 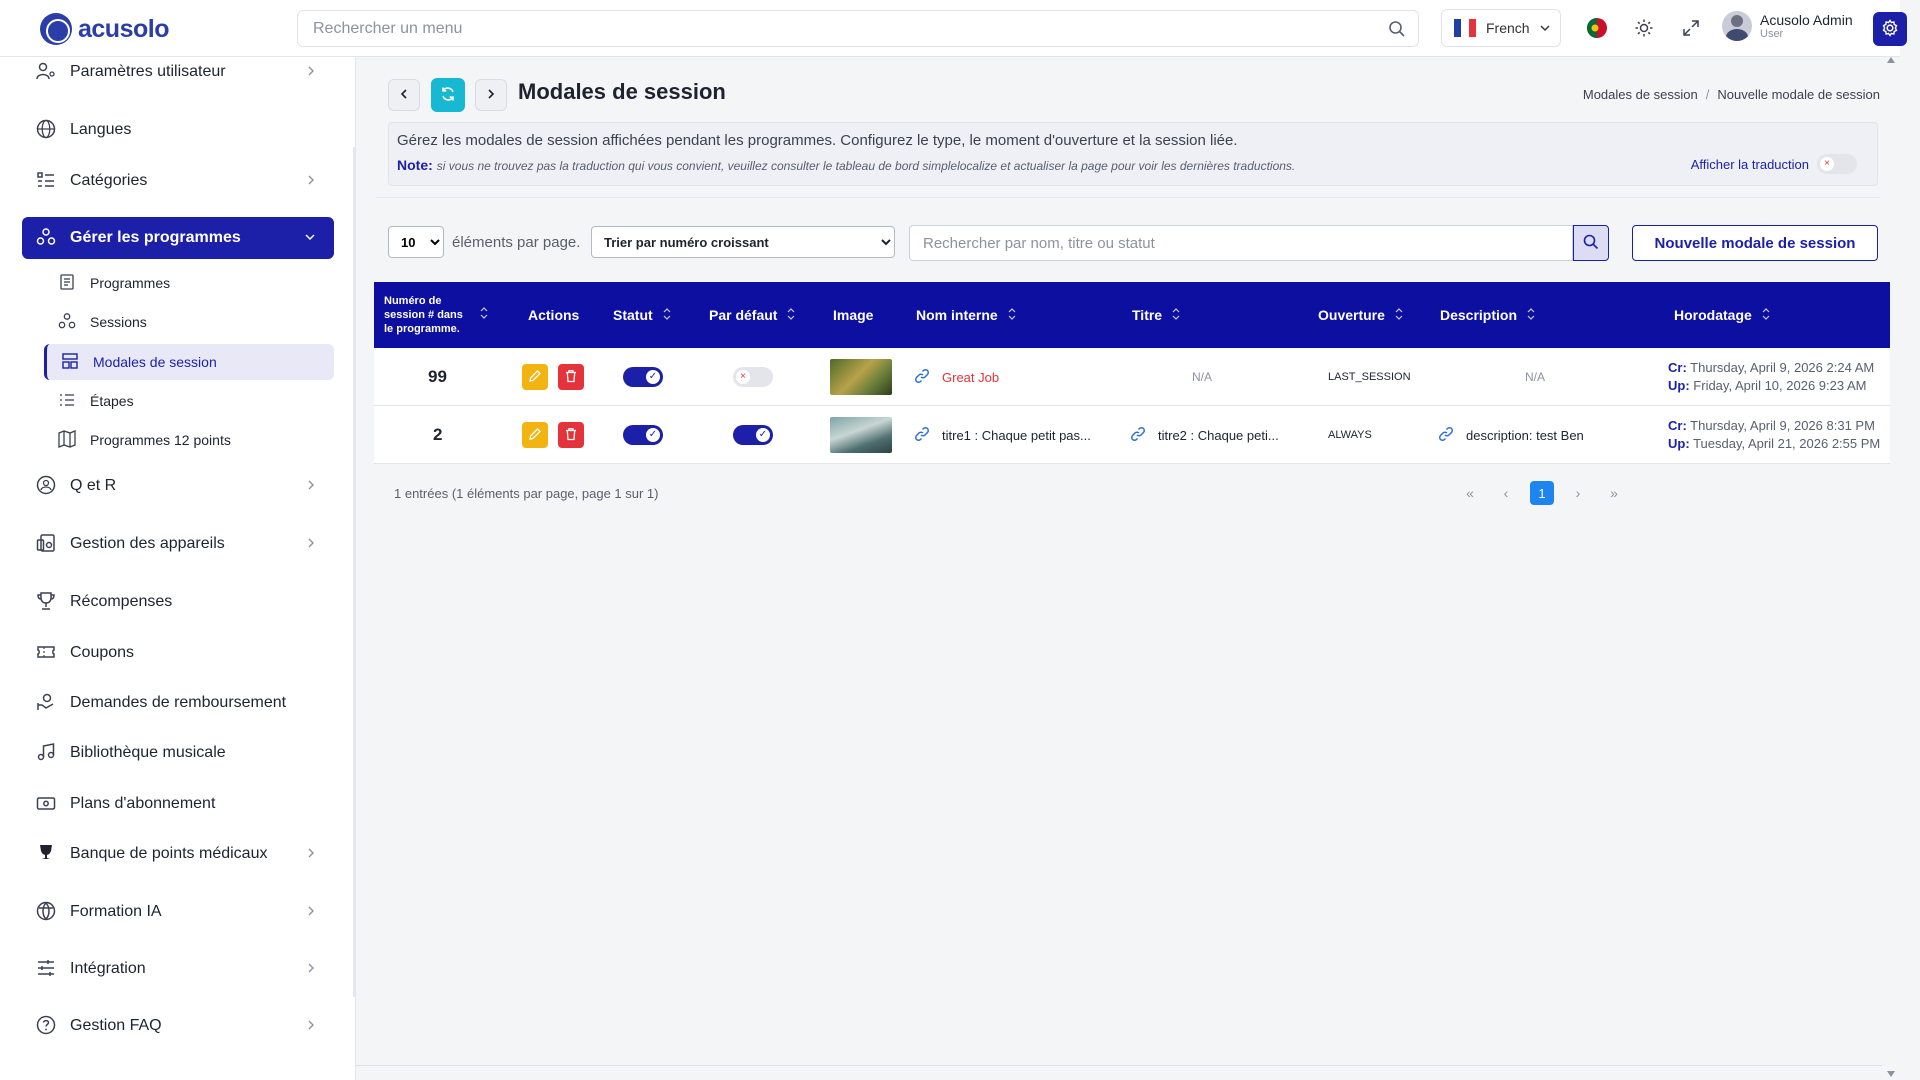 I want to click on sidebar-item-manage-programs: Gérer les programmes, so click(x=178, y=238).